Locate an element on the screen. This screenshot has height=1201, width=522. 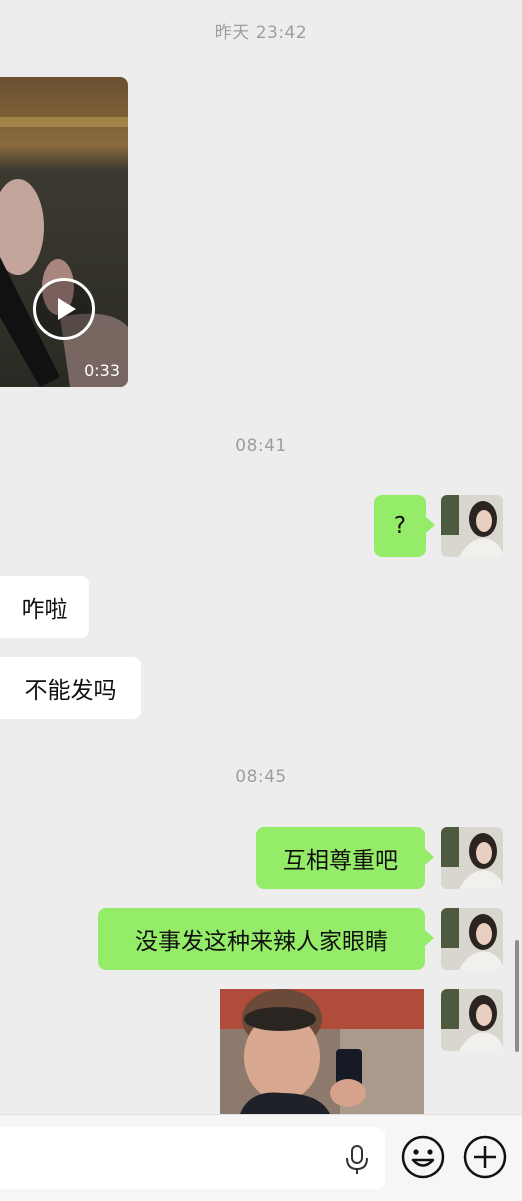
timestamp: 昨天 23:42 is located at coordinates (261, 33).